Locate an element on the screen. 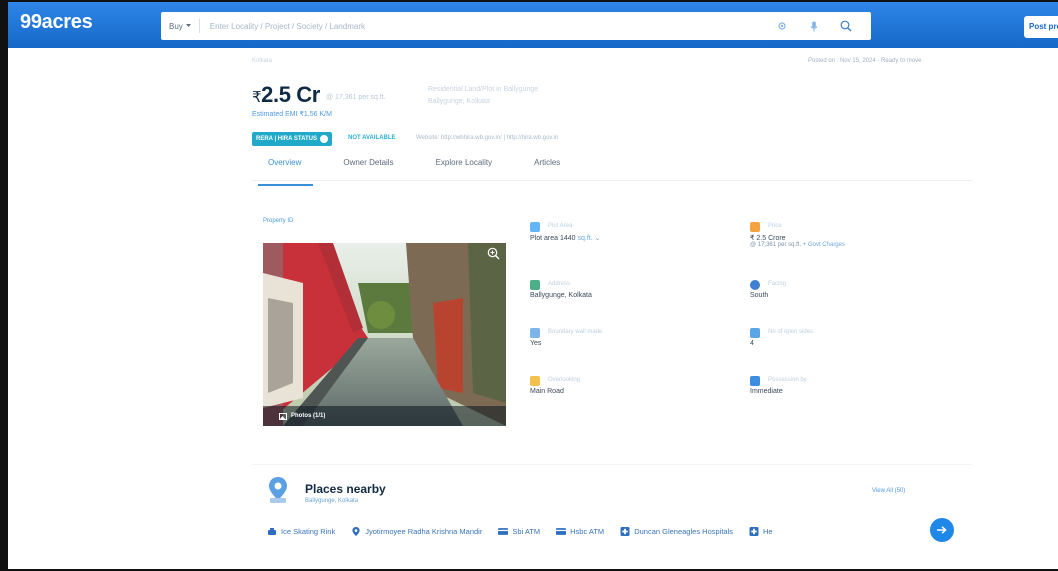 This screenshot has width=1058, height=571. spec-label: Price is located at coordinates (775, 226).